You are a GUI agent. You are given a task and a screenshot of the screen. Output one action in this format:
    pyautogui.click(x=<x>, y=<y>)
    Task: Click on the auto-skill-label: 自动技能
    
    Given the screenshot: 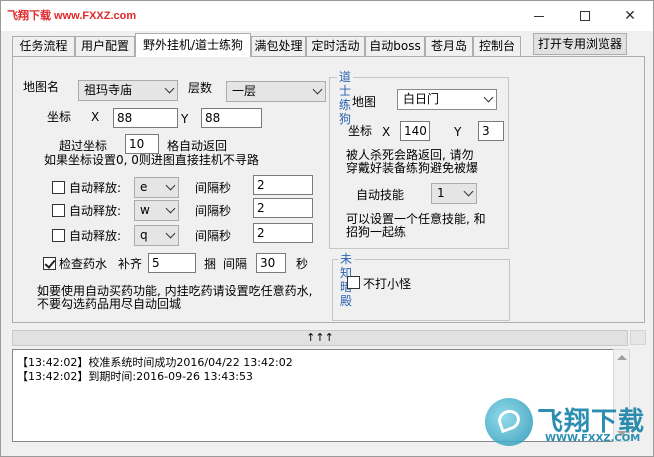 What is the action you would take?
    pyautogui.click(x=380, y=195)
    